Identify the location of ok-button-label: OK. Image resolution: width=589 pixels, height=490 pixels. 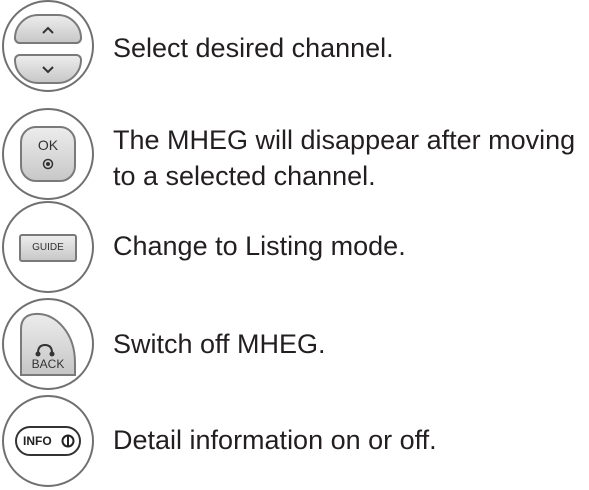
(48, 145).